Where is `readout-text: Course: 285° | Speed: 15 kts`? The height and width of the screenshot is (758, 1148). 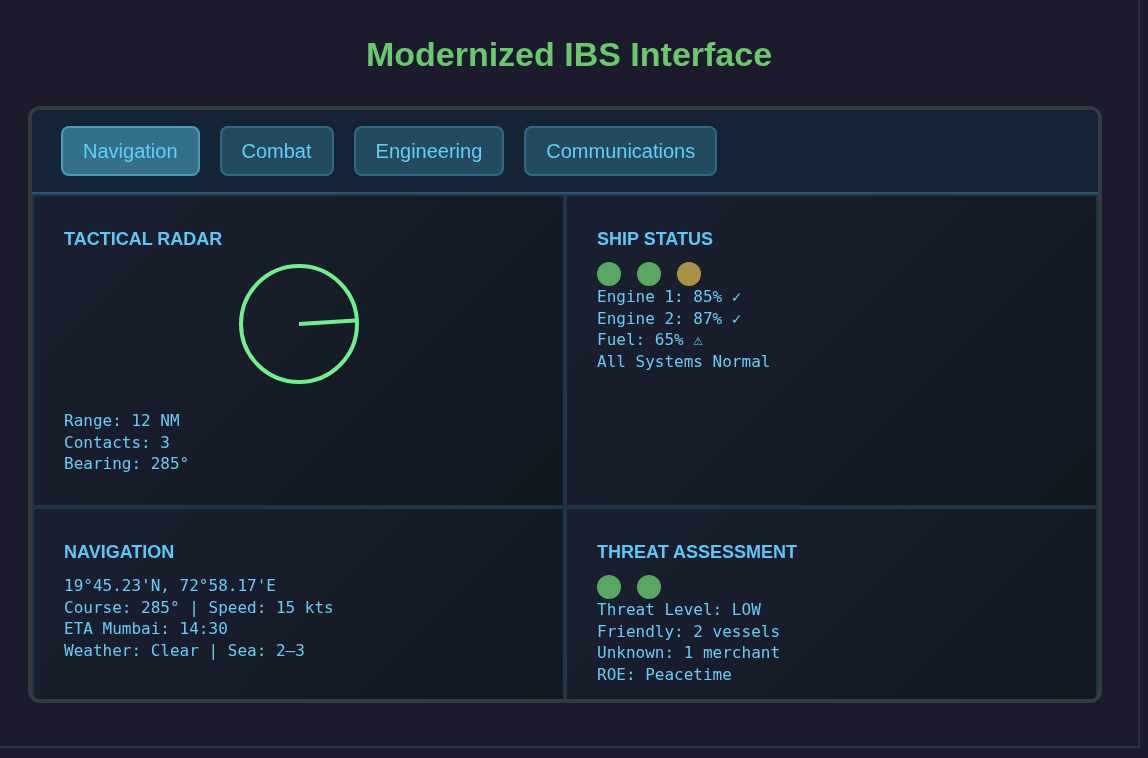 readout-text: Course: 285° | Speed: 15 kts is located at coordinates (199, 607).